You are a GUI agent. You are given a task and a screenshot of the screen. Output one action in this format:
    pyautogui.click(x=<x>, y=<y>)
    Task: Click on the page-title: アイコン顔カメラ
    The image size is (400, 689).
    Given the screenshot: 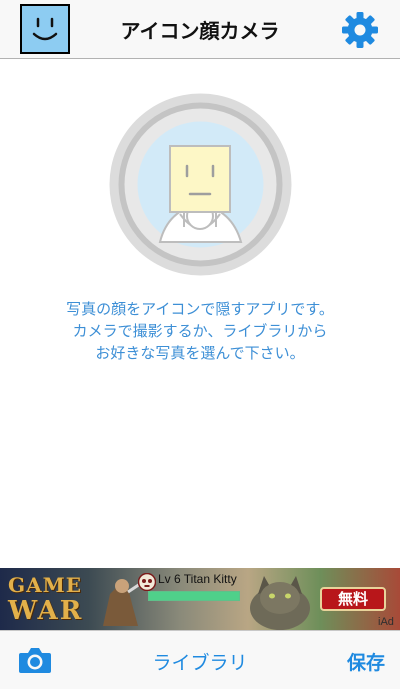 What is the action you would take?
    pyautogui.click(x=200, y=31)
    